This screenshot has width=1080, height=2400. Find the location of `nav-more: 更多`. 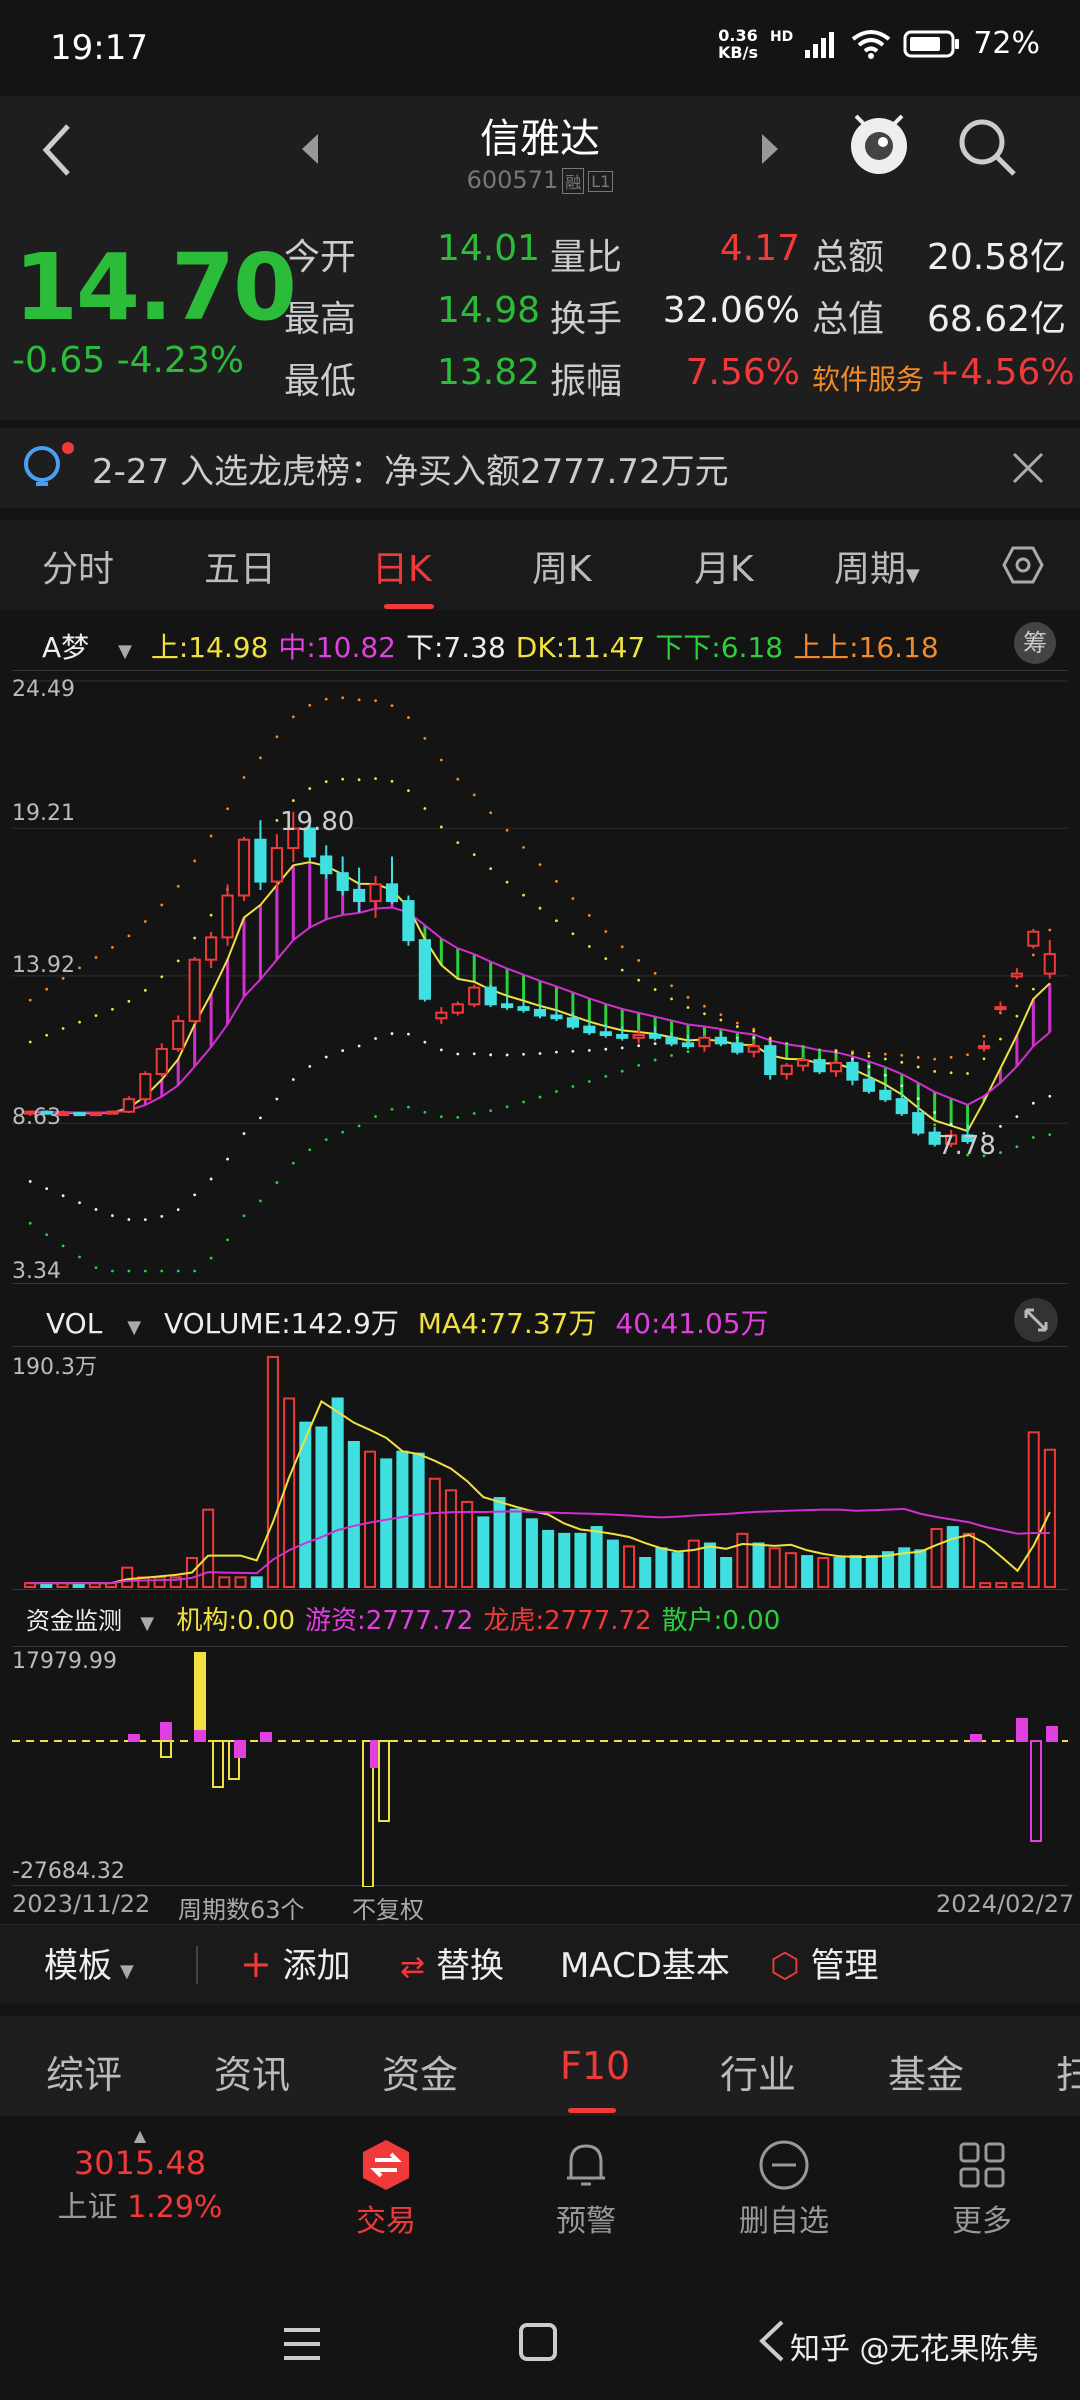

nav-more: 更多 is located at coordinates (982, 2189).